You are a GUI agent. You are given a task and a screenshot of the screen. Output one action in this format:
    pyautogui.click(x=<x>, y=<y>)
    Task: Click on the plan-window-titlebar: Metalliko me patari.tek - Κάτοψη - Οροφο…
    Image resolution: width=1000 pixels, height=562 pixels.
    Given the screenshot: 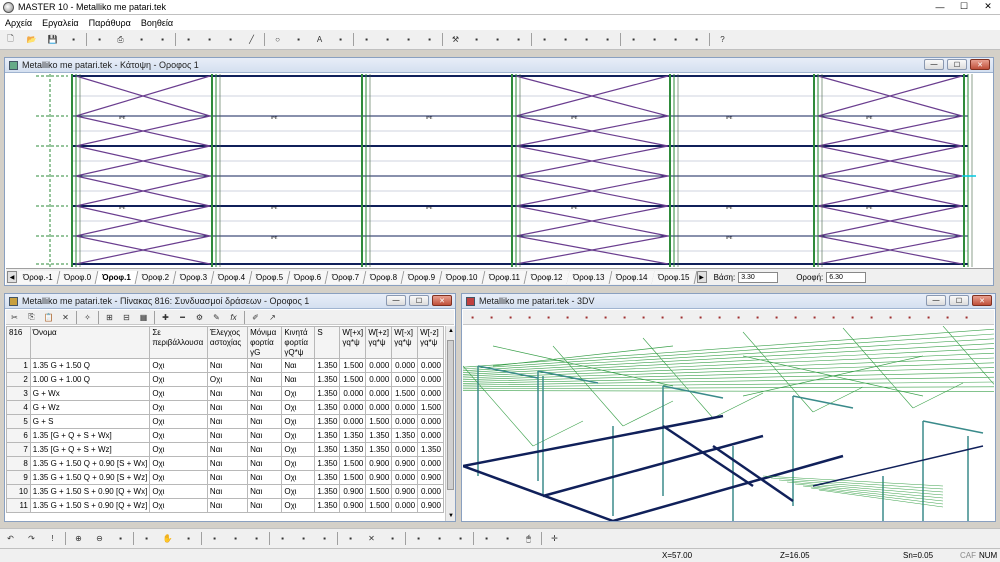 What is the action you would take?
    pyautogui.click(x=499, y=65)
    